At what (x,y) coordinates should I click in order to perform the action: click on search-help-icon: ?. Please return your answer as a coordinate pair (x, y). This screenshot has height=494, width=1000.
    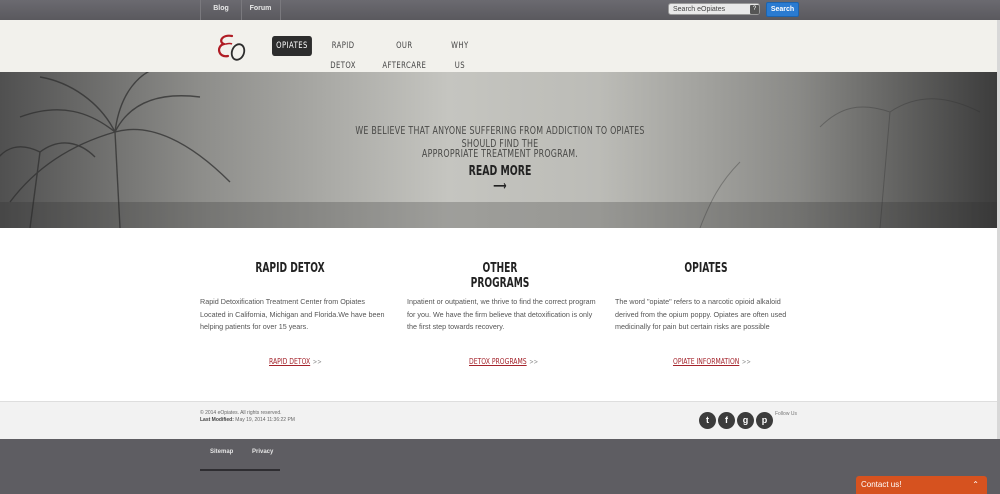
    Looking at the image, I should click on (754, 9).